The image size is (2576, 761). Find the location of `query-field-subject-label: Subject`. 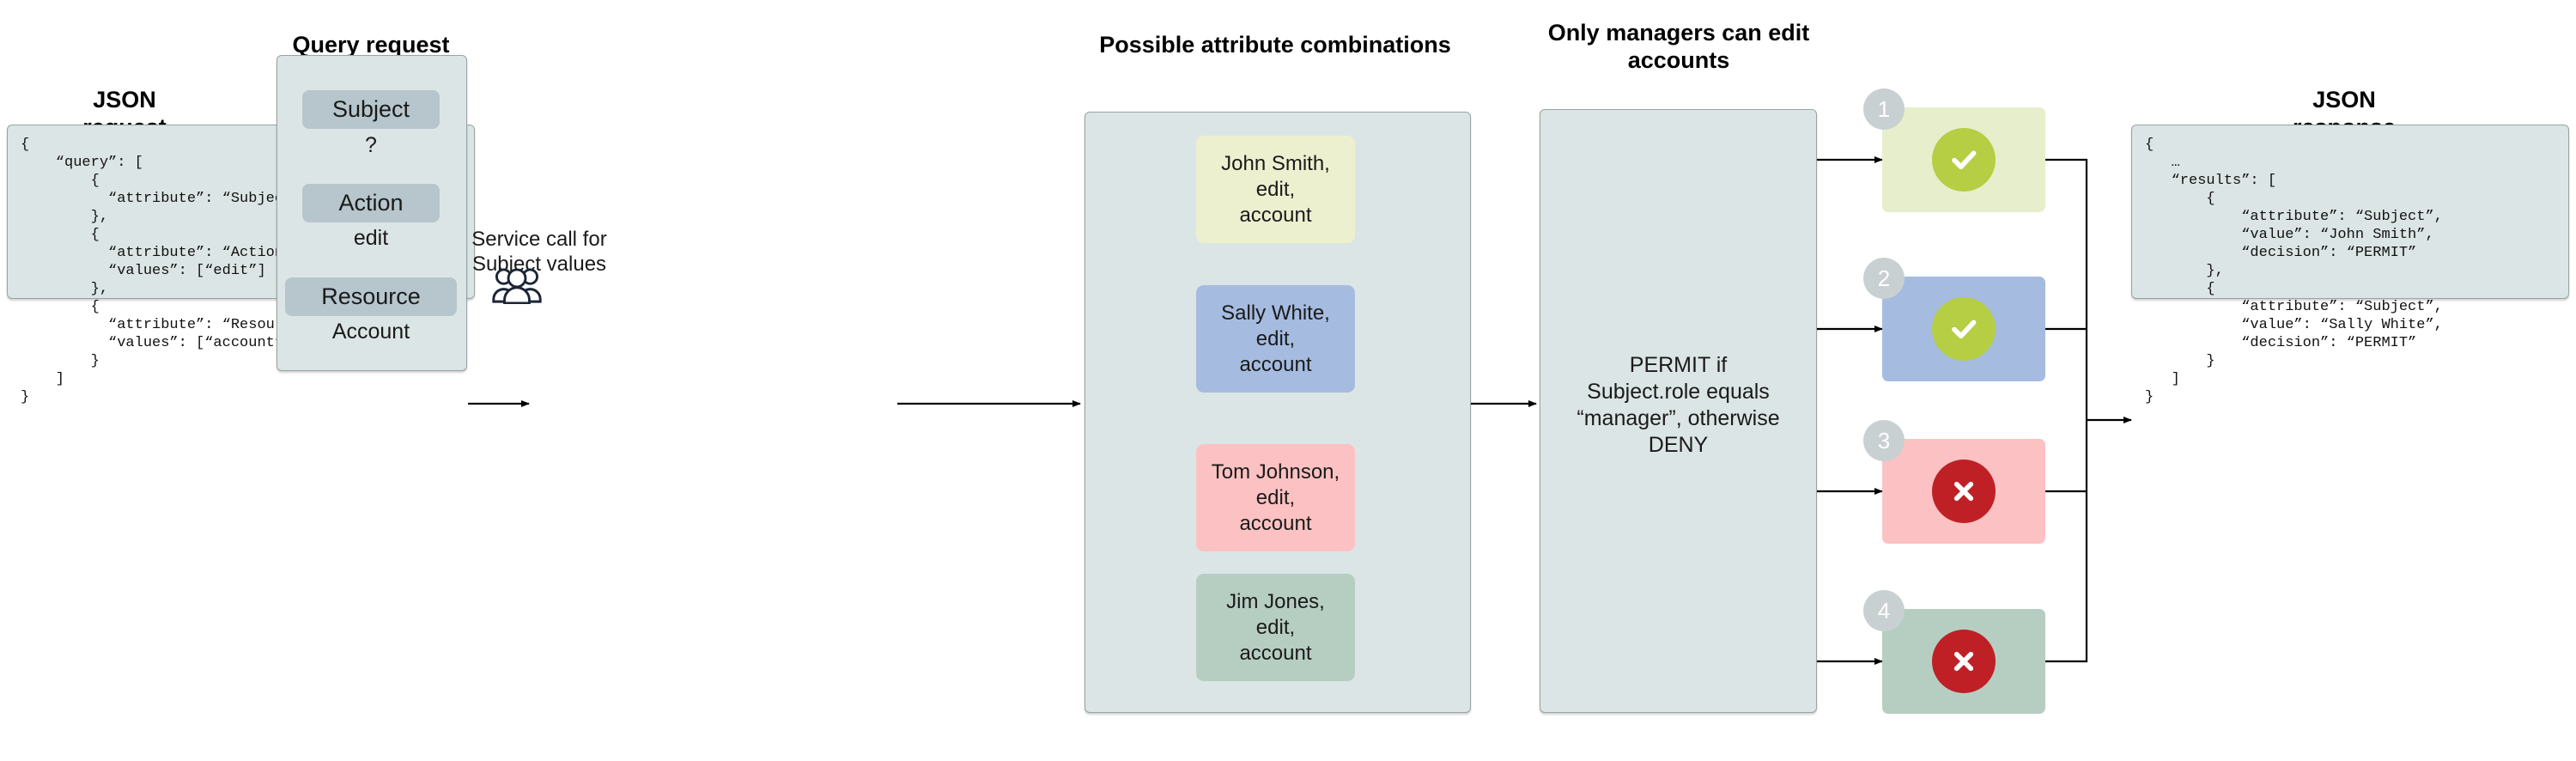

query-field-subject-label: Subject is located at coordinates (370, 109).